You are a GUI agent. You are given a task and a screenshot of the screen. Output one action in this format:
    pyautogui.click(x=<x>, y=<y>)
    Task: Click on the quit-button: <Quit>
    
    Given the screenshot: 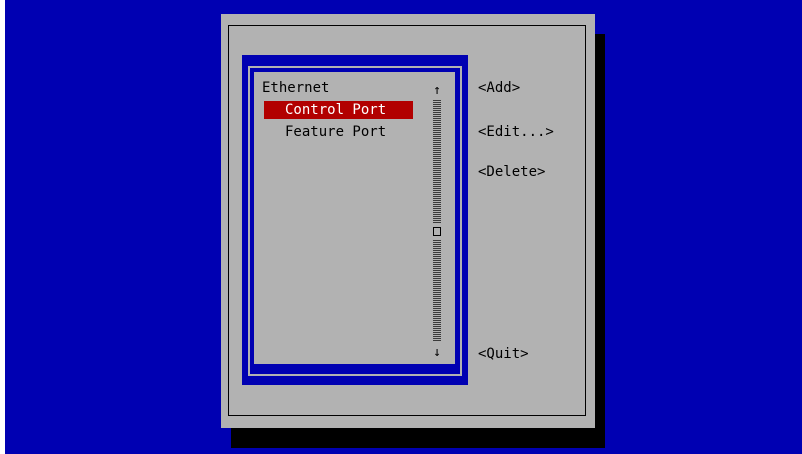 What is the action you would take?
    pyautogui.click(x=503, y=354)
    